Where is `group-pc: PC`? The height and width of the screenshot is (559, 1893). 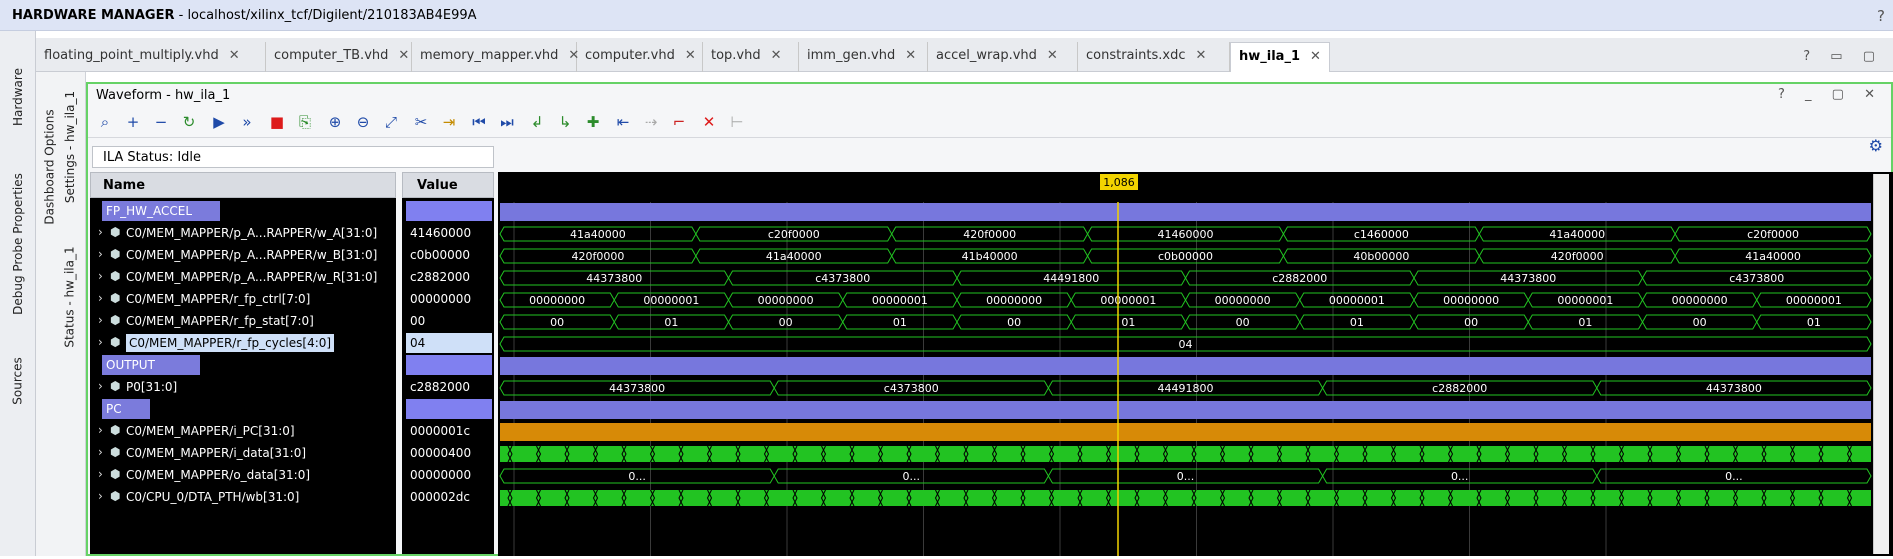
group-pc: PC is located at coordinates (126, 409).